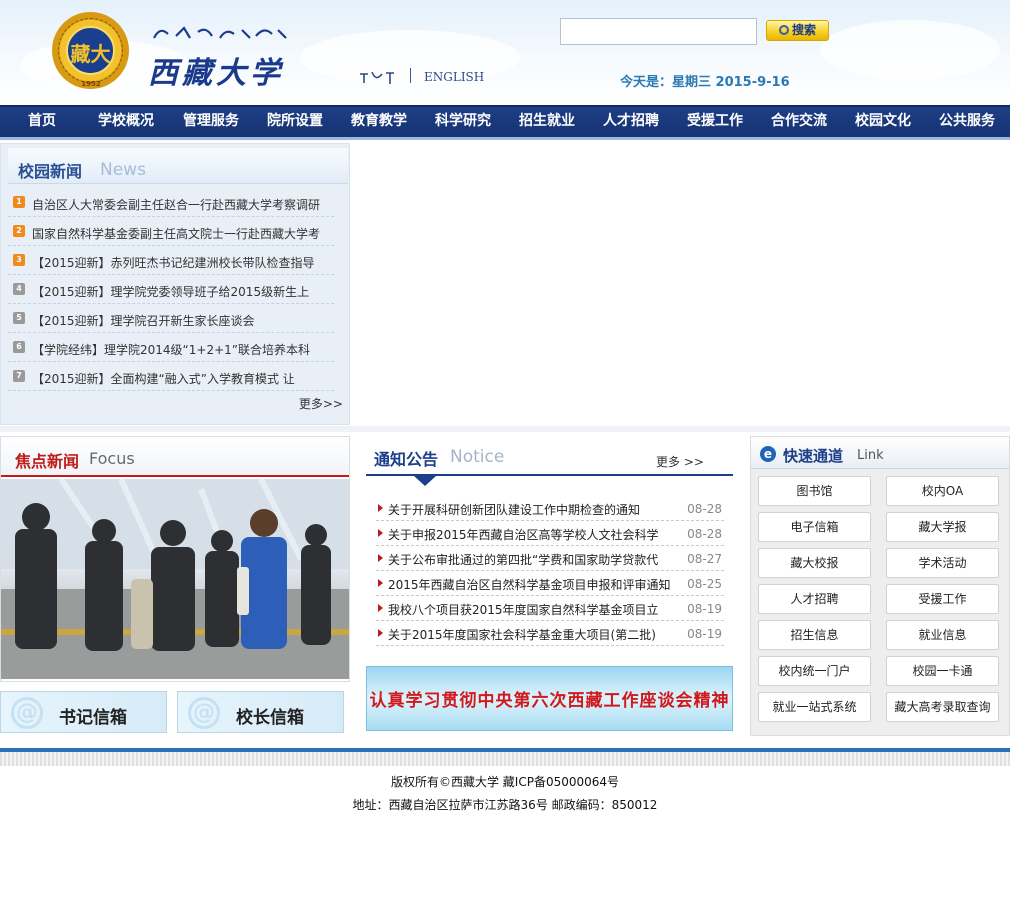 The image size is (1010, 918). What do you see at coordinates (797, 30) in the screenshot?
I see `search-button: 搜索` at bounding box center [797, 30].